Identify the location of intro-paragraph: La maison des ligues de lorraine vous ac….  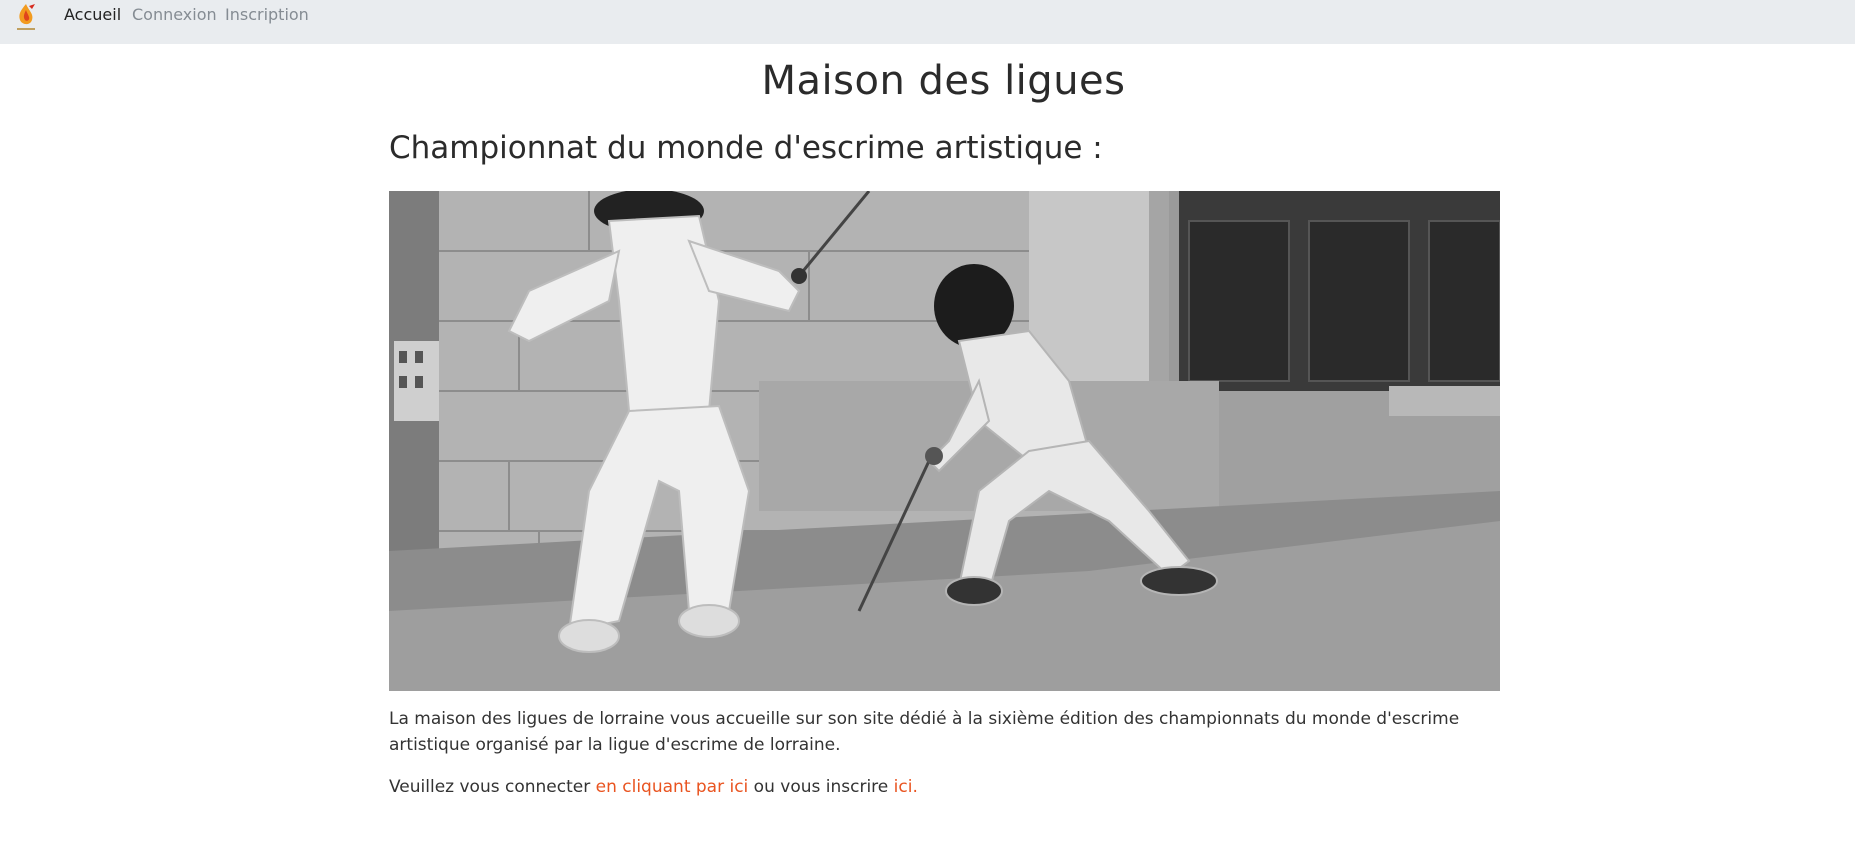
(924, 732).